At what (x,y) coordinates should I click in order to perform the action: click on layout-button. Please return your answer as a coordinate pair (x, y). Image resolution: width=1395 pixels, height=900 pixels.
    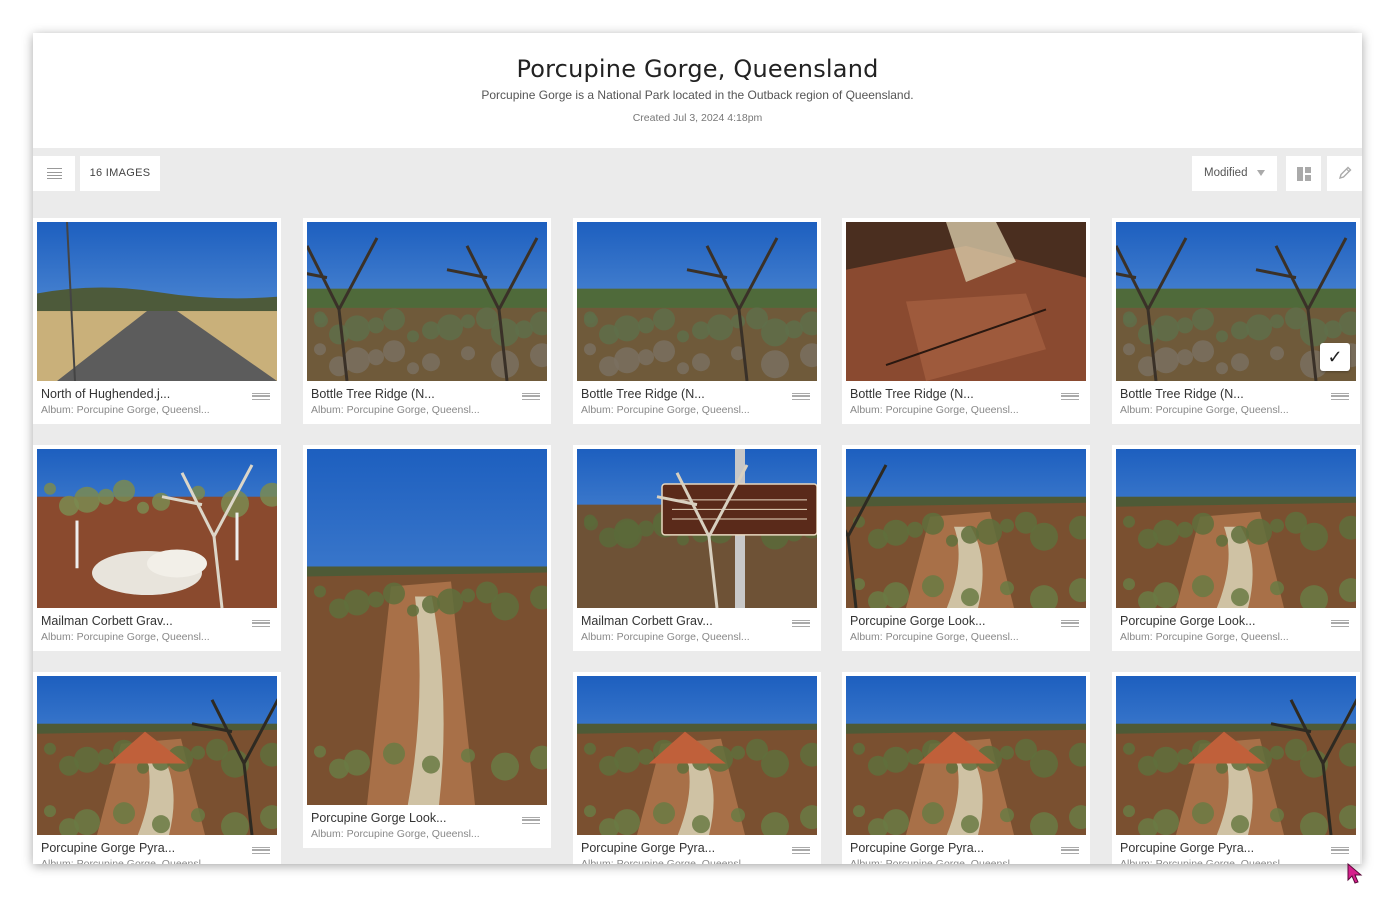
    Looking at the image, I should click on (1303, 173).